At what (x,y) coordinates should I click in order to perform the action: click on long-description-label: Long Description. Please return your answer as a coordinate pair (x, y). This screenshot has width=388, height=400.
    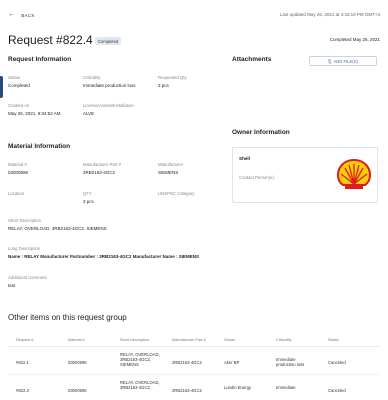
    Looking at the image, I should click on (24, 248).